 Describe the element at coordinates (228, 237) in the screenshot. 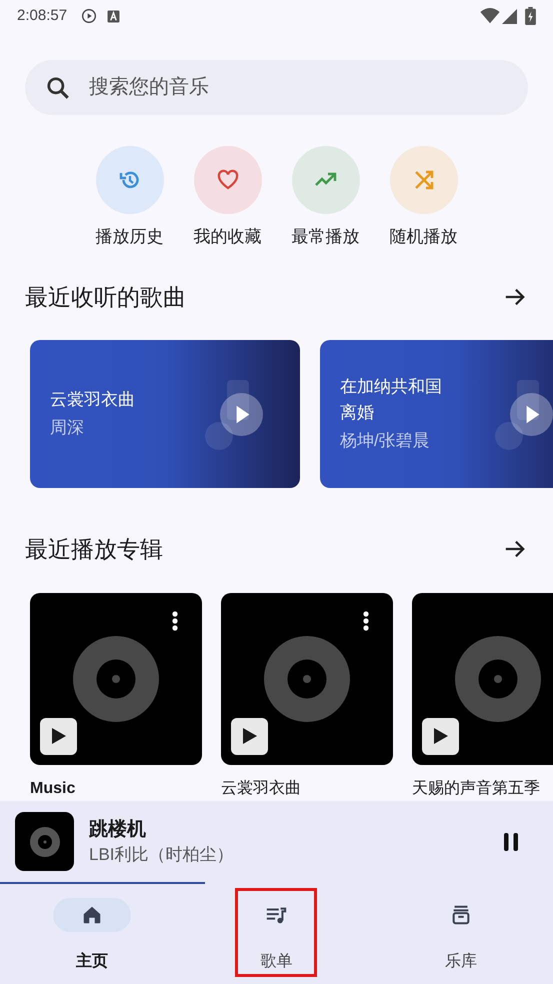

I see `quick-action-label: 我的收藏` at that location.